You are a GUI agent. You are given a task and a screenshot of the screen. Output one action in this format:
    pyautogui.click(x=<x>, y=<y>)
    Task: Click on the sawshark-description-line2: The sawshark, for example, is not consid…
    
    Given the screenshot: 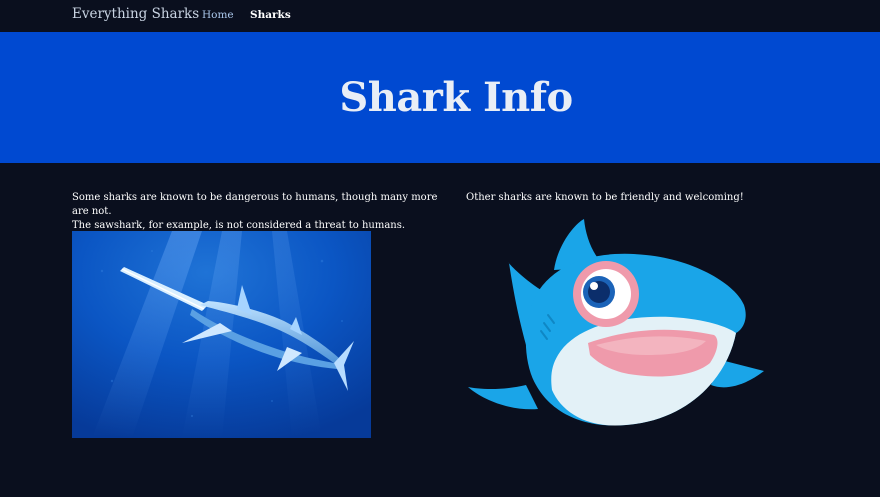 What is the action you would take?
    pyautogui.click(x=239, y=225)
    